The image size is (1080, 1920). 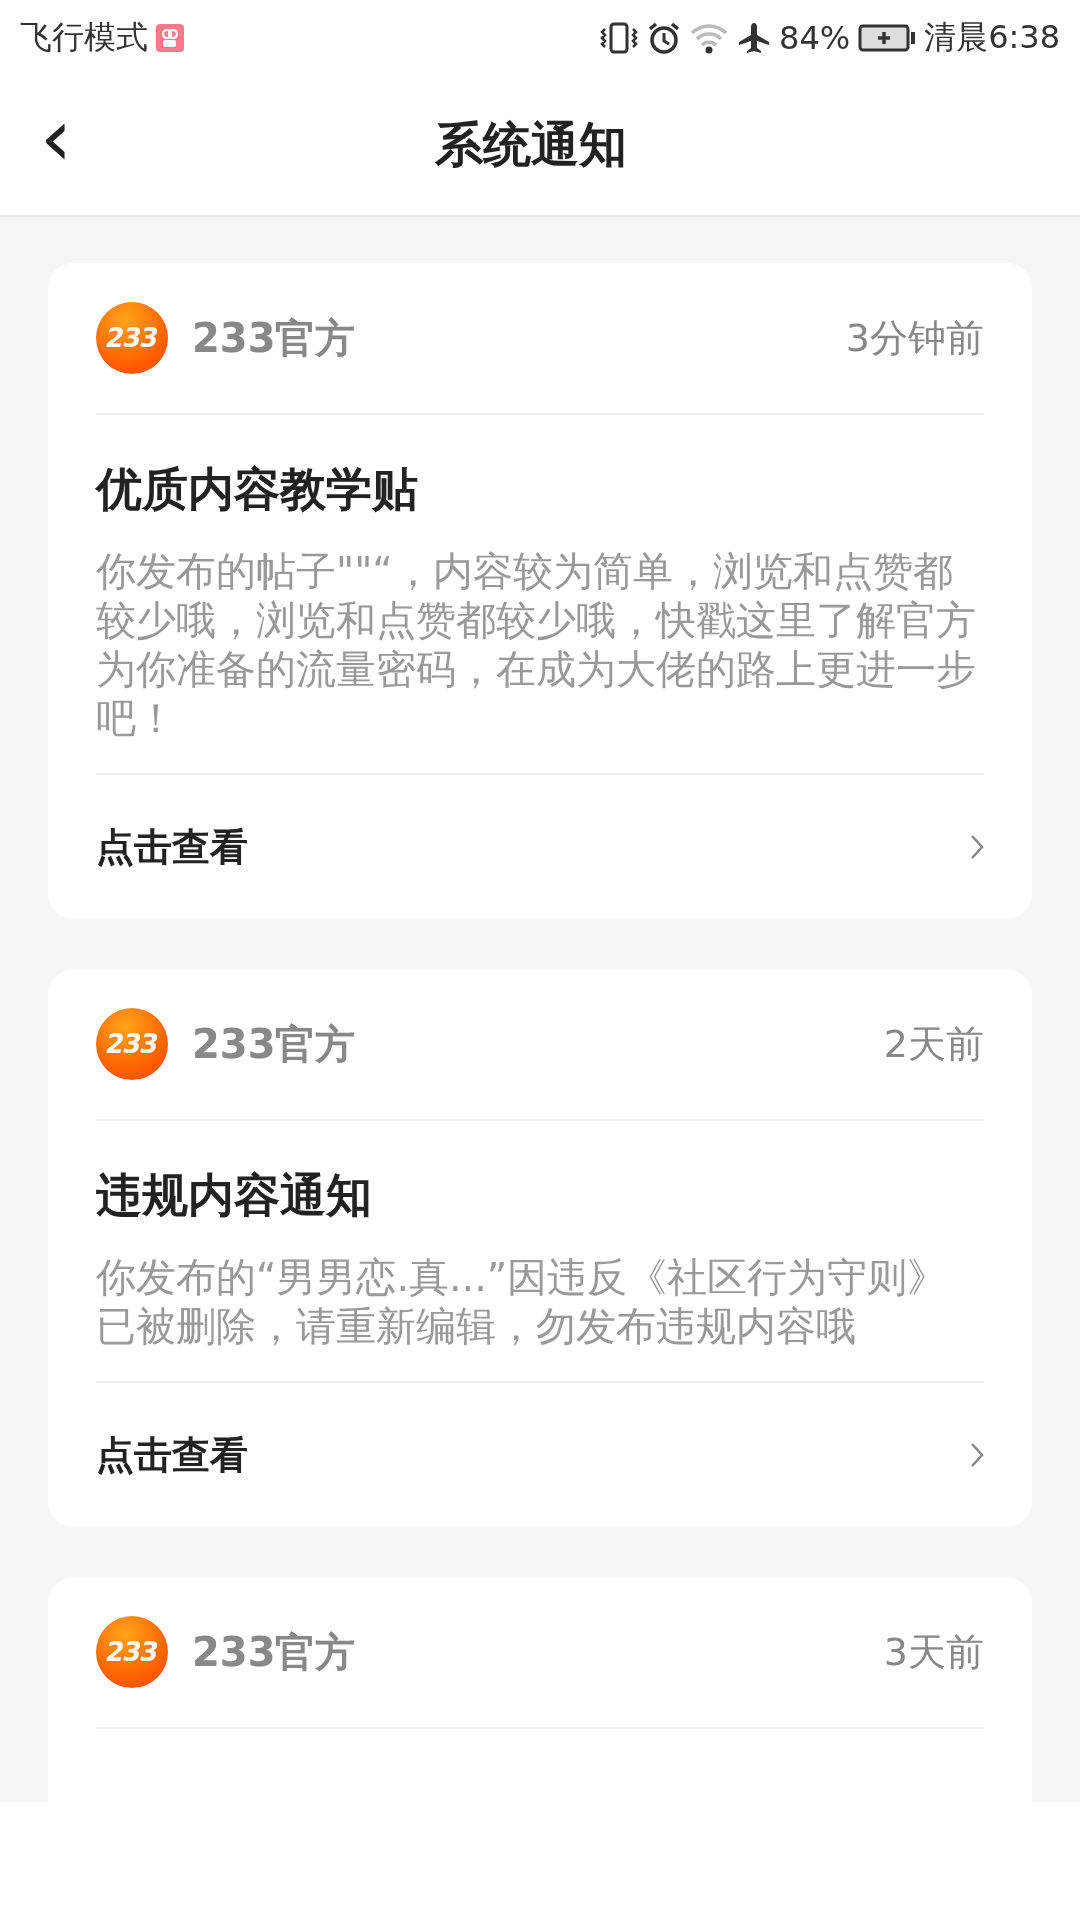 What do you see at coordinates (257, 489) in the screenshot?
I see `notification-title: 优质内容教学贴` at bounding box center [257, 489].